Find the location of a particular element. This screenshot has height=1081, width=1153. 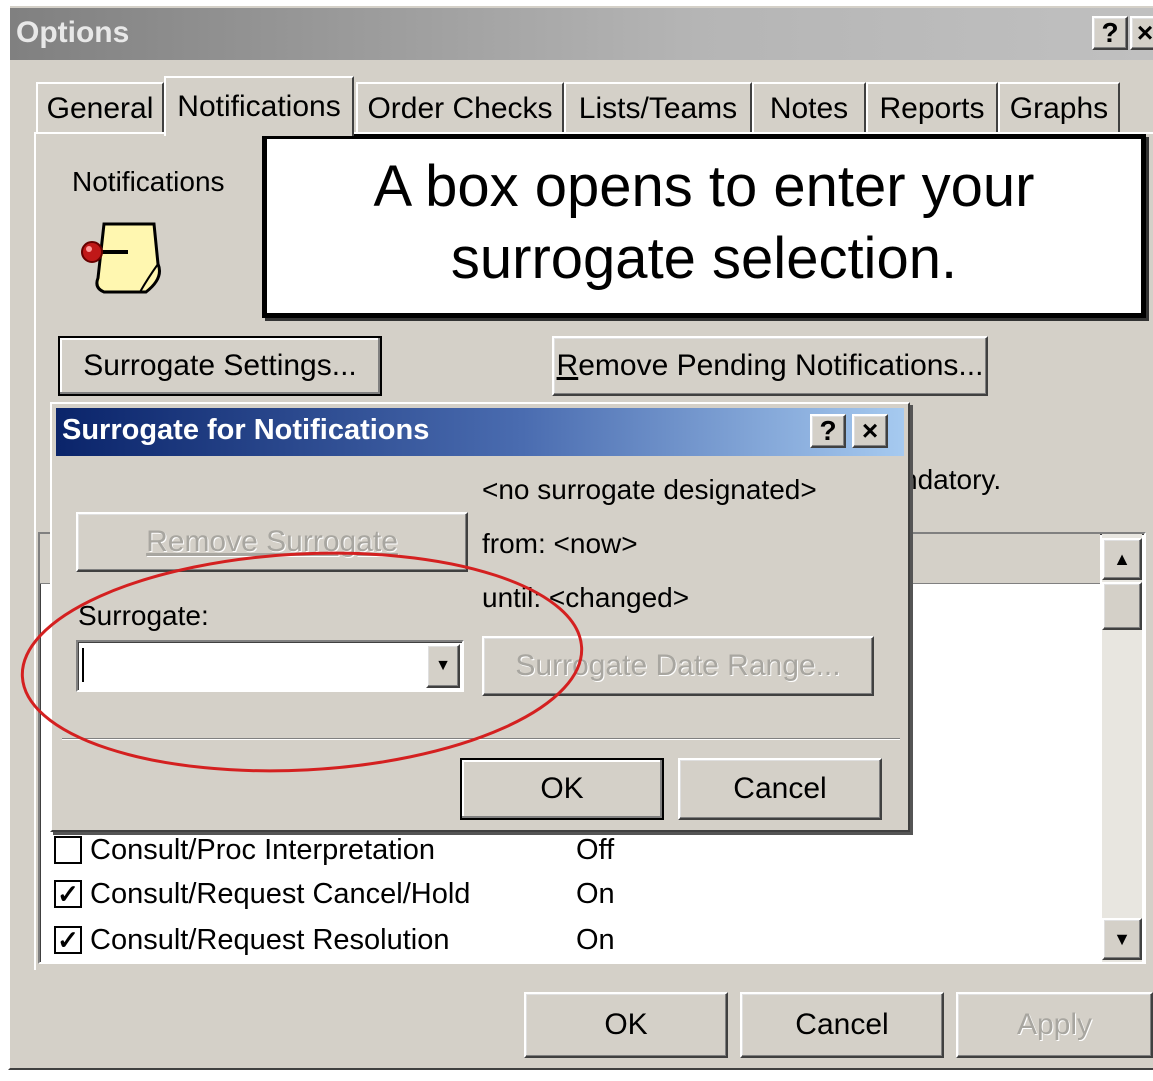

arrow-up-icon: ▲ is located at coordinates (1122, 558).